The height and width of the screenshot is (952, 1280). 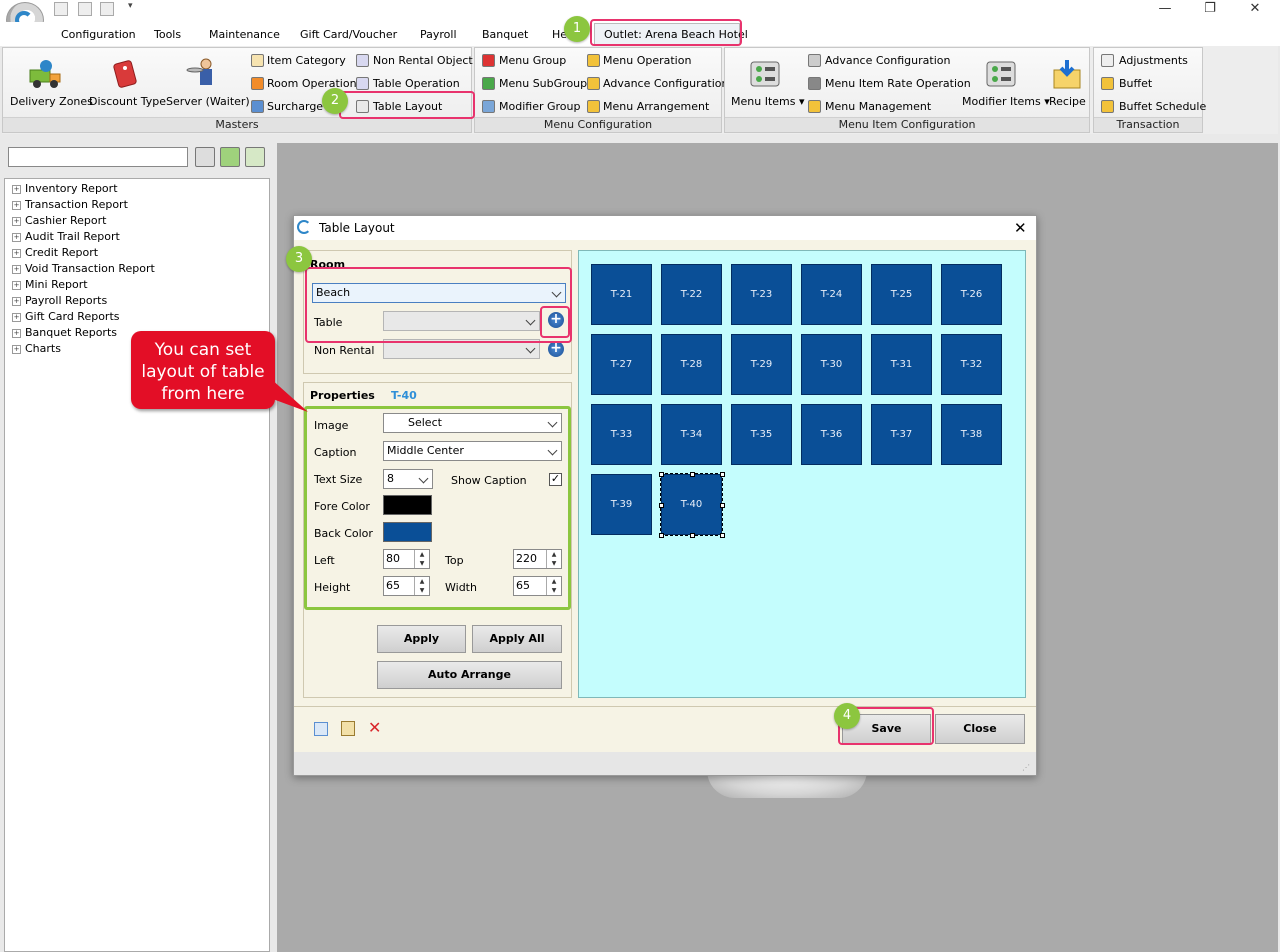 What do you see at coordinates (1162, 106) in the screenshot?
I see `buffet-schedule-button: Buffet Schedule` at bounding box center [1162, 106].